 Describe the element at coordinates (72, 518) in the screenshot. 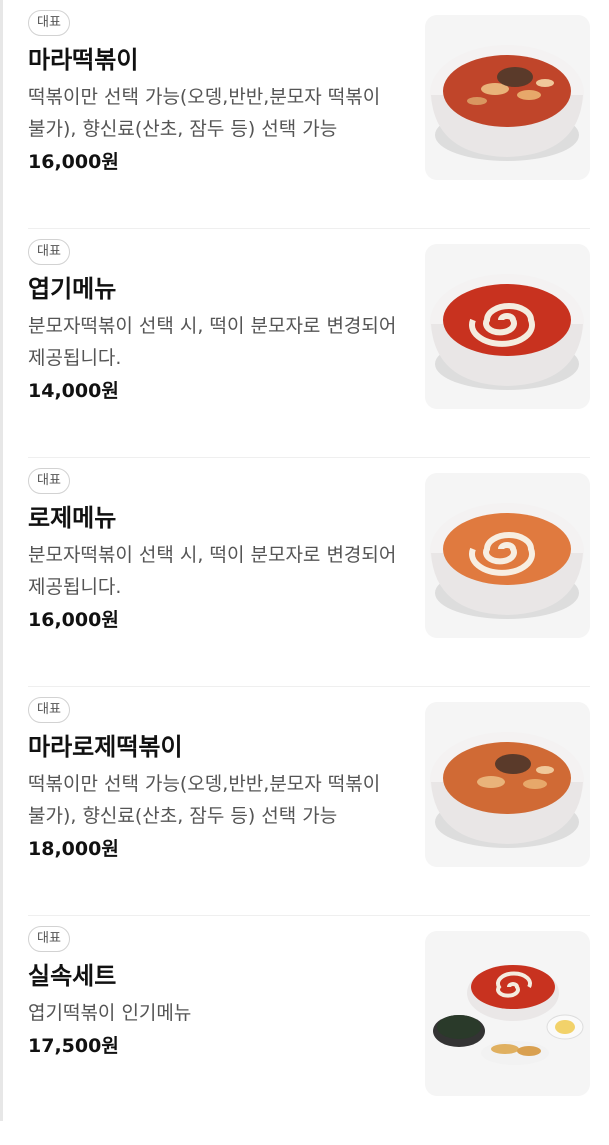

I see `menu-item-name: 로제메뉴` at that location.